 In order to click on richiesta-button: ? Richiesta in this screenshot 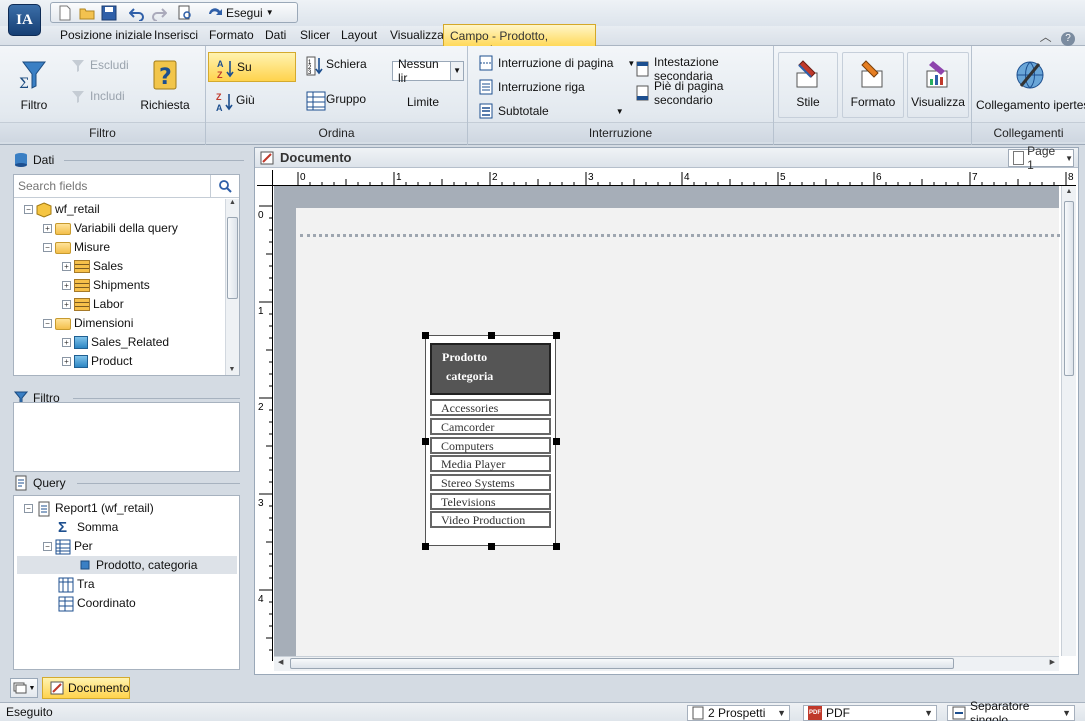, I will do `click(165, 85)`.